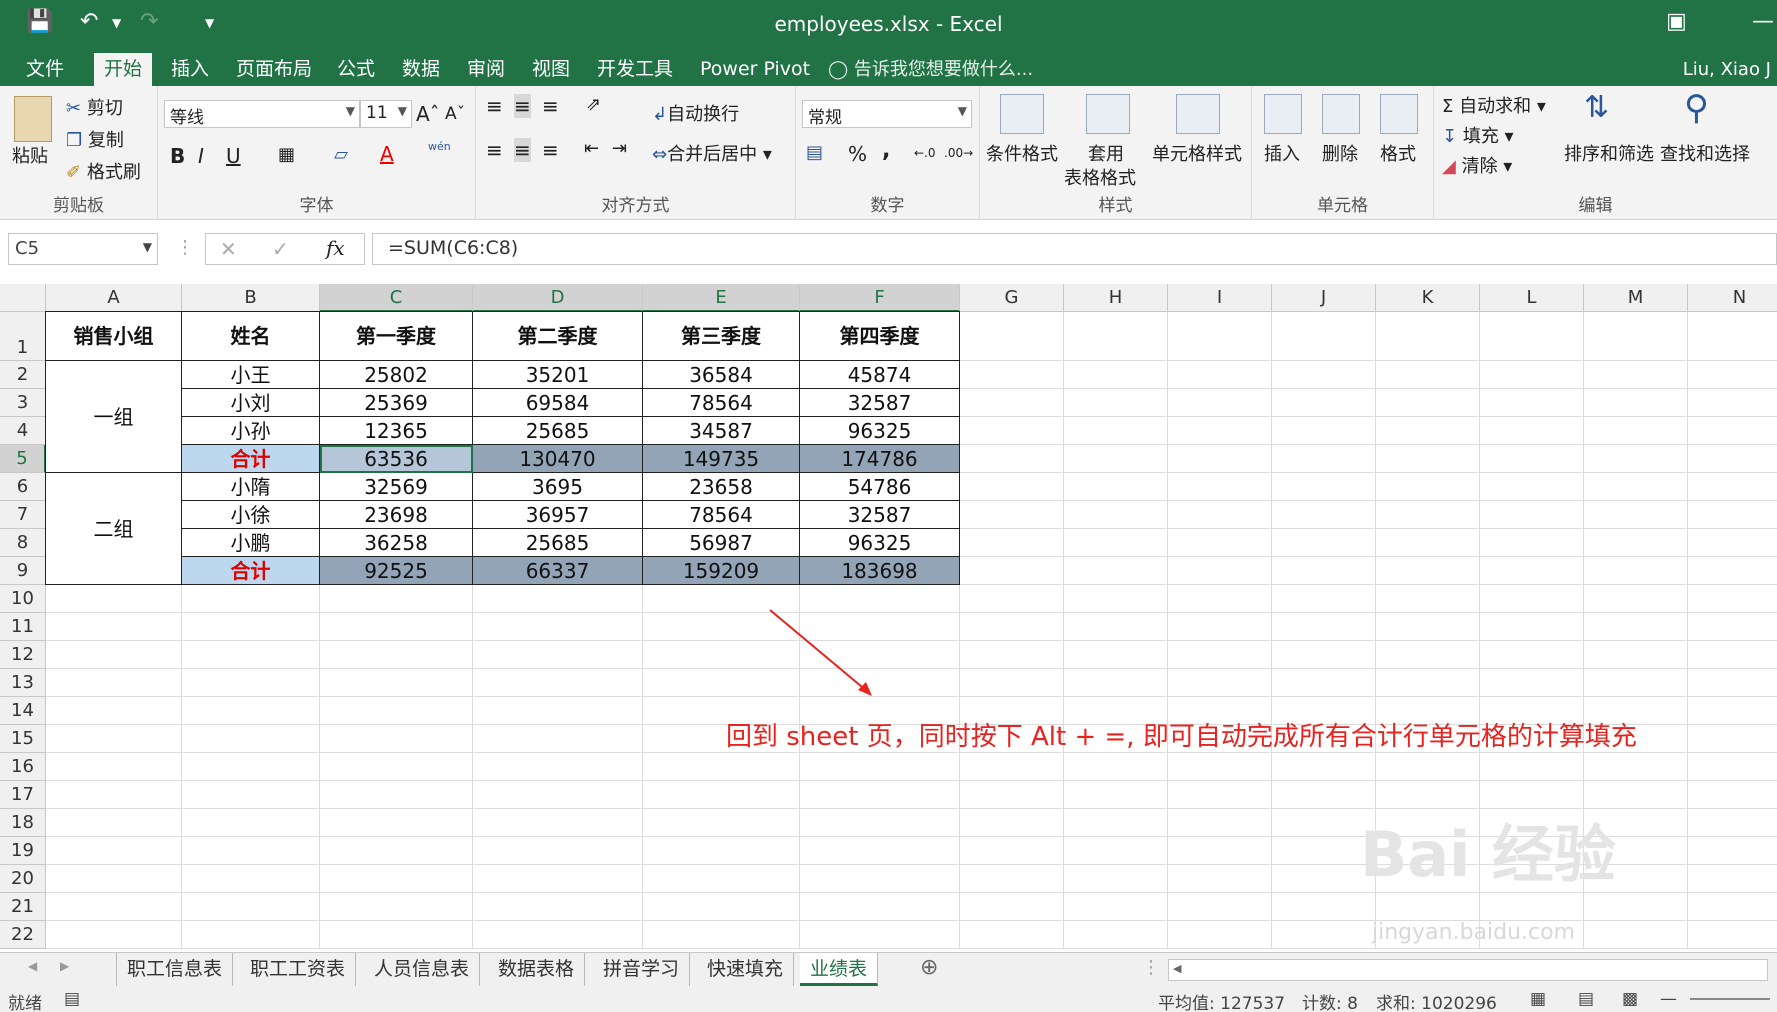 Image resolution: width=1777 pixels, height=1012 pixels. Describe the element at coordinates (880, 543) in the screenshot. I see `value-cell: 96325` at that location.